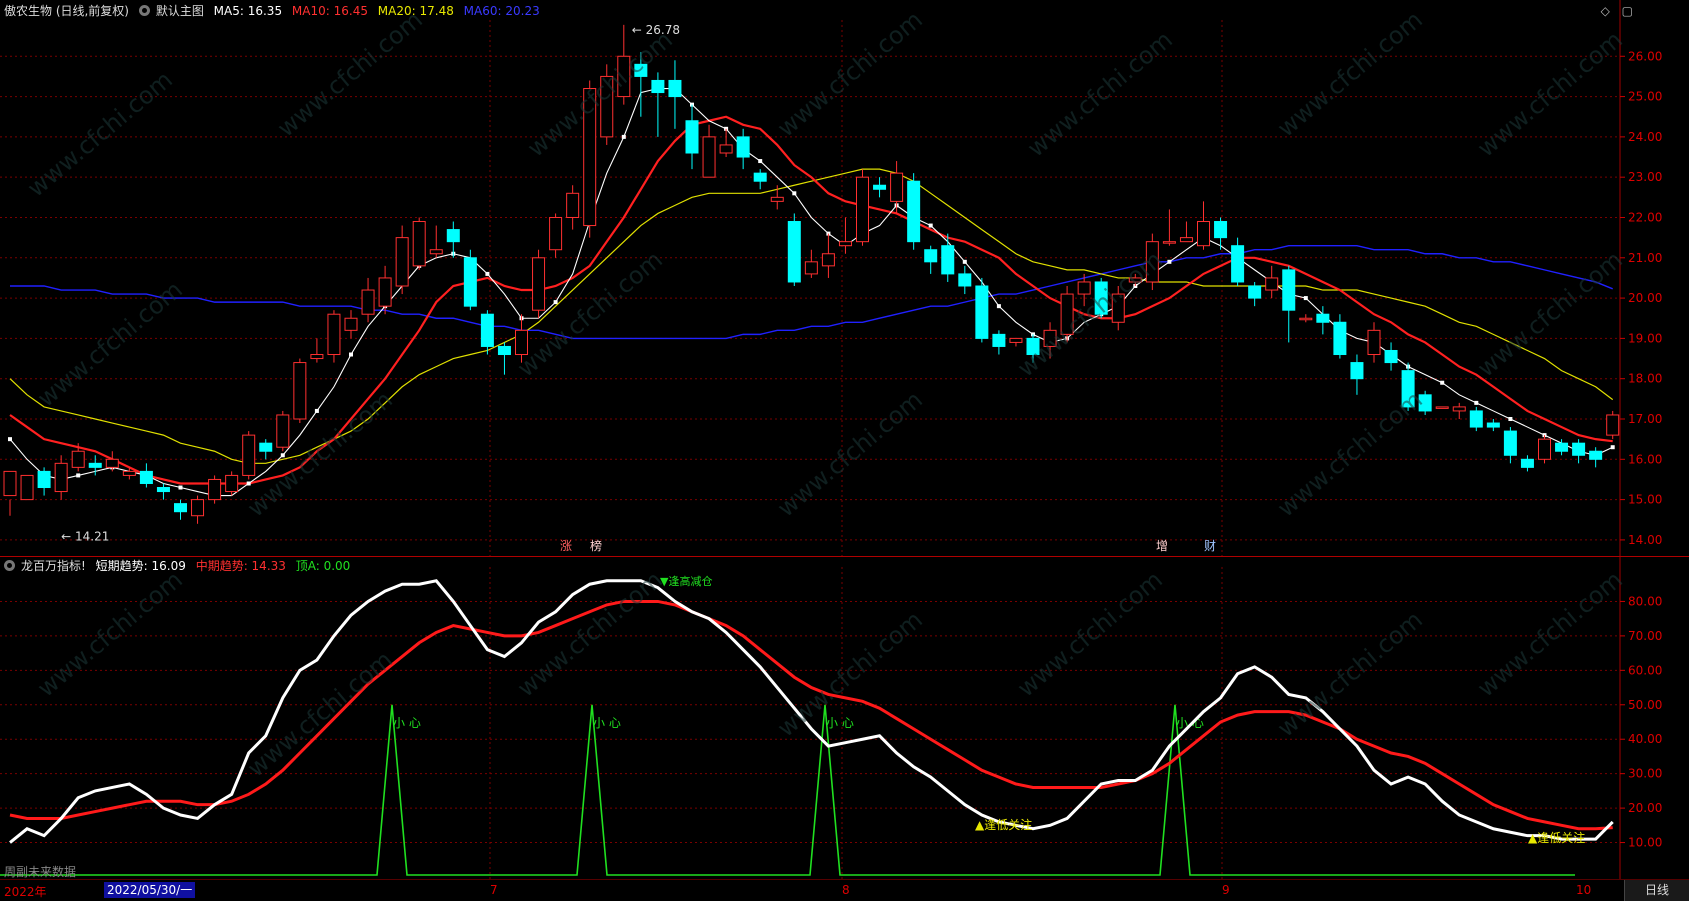  Describe the element at coordinates (1645, 843) in the screenshot. I see `y-tick-label: 10.00` at that location.